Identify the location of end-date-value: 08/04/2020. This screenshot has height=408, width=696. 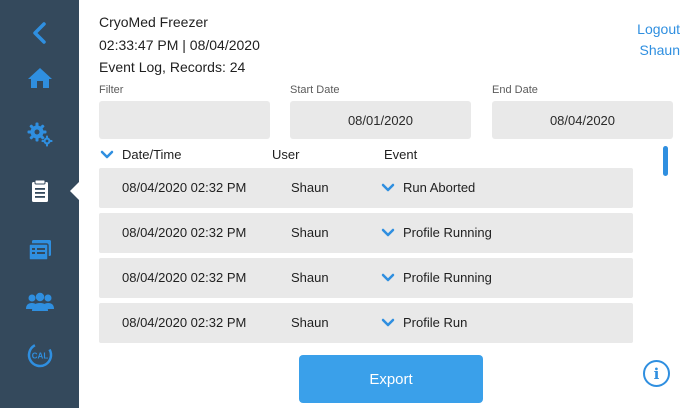
(582, 120).